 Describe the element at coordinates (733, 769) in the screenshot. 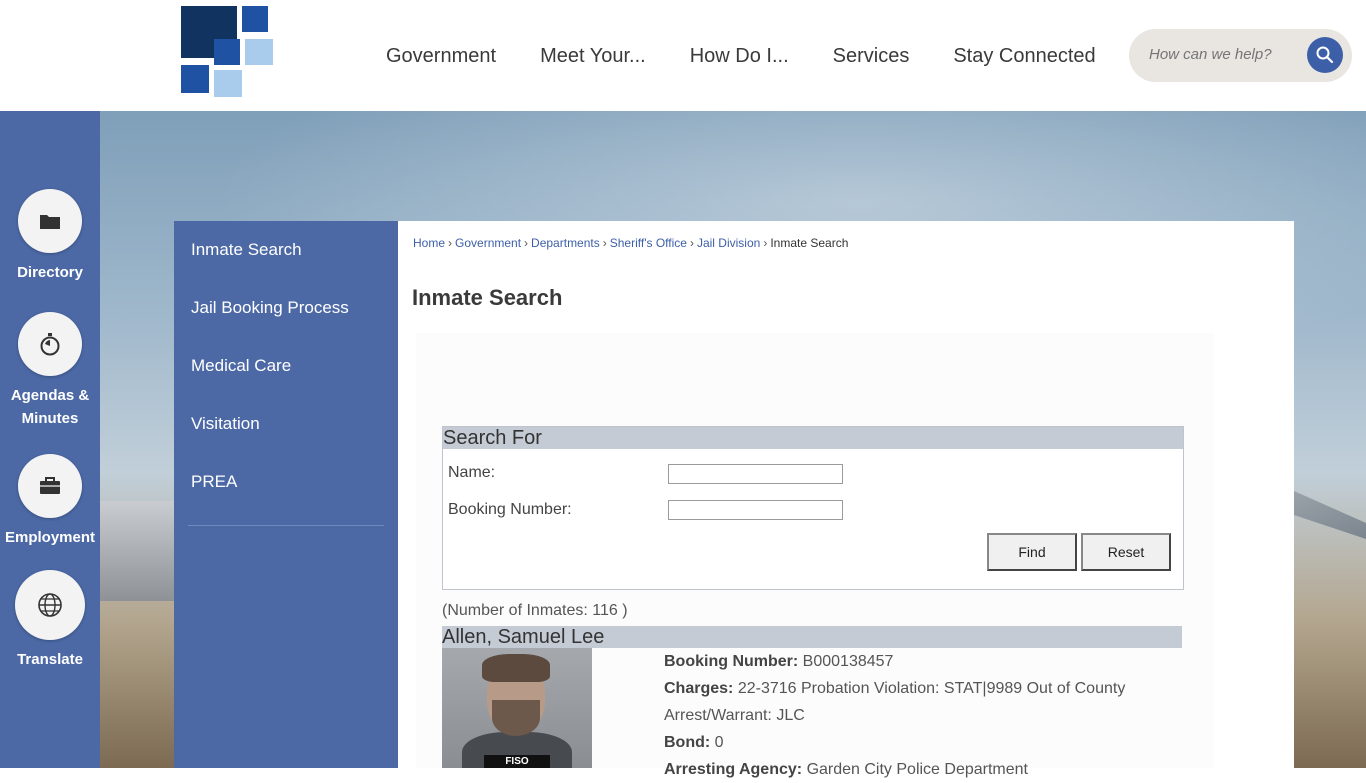

I see `arresting-agency-key: Arresting Agency:` at that location.